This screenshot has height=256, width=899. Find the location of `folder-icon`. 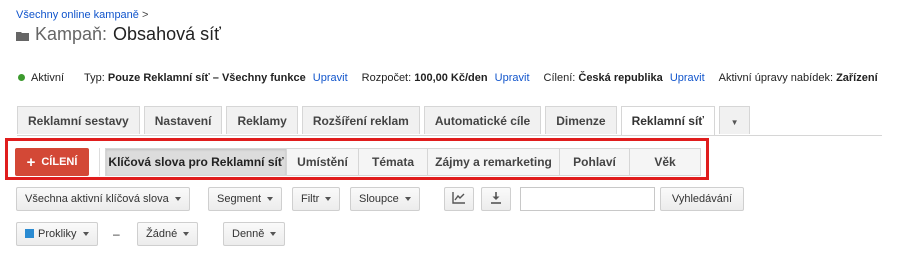

folder-icon is located at coordinates (25, 34).